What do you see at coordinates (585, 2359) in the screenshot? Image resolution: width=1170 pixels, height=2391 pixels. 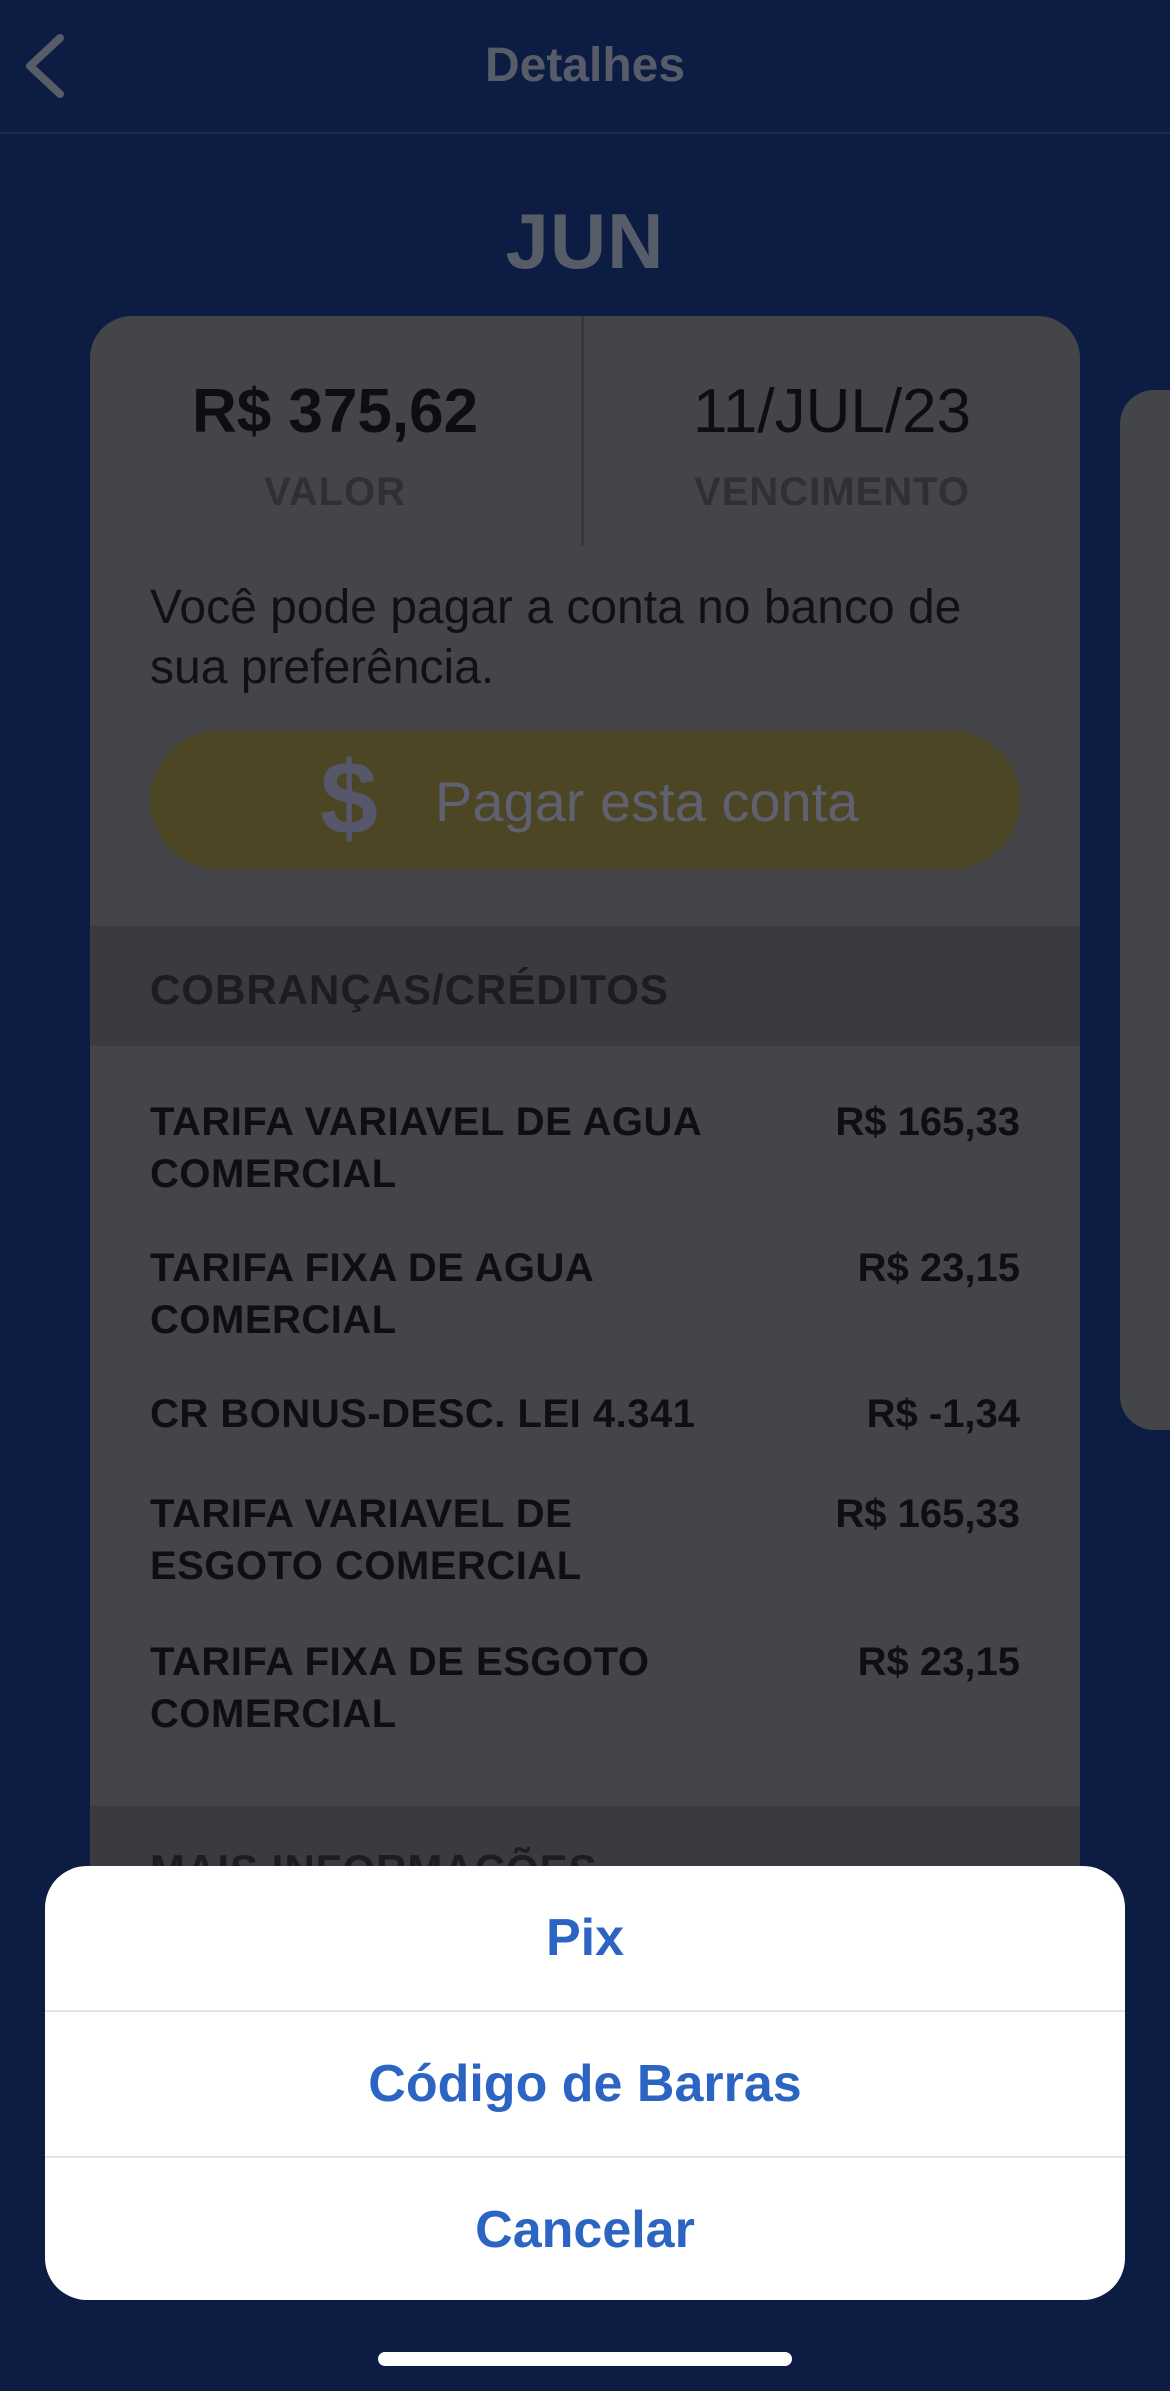 I see `home-indicator` at bounding box center [585, 2359].